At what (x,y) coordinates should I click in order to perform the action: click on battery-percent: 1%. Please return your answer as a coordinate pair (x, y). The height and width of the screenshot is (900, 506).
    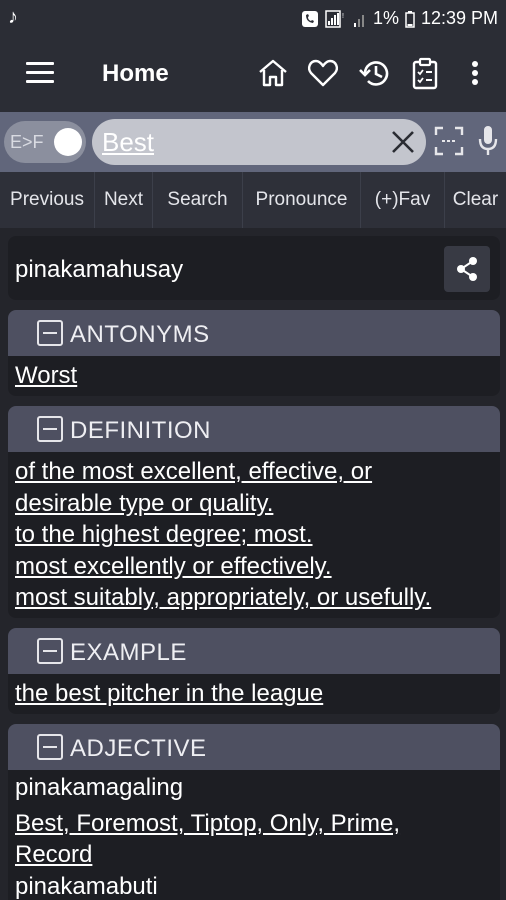
    Looking at the image, I should click on (385, 18).